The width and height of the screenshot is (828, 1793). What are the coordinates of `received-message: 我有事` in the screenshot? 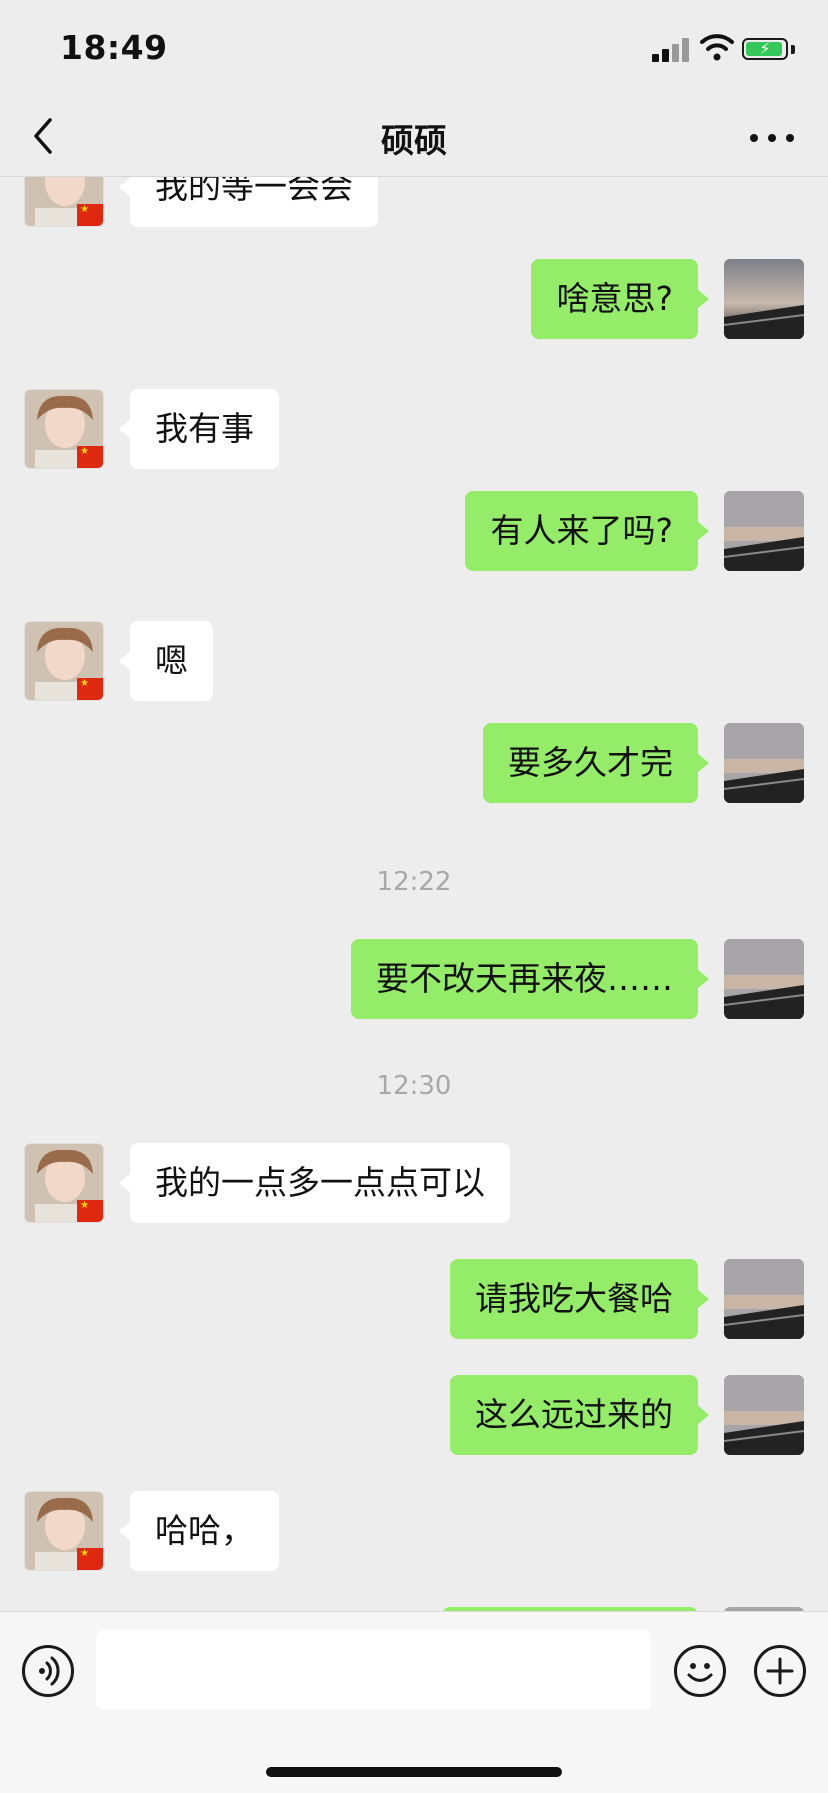 It's located at (199, 429).